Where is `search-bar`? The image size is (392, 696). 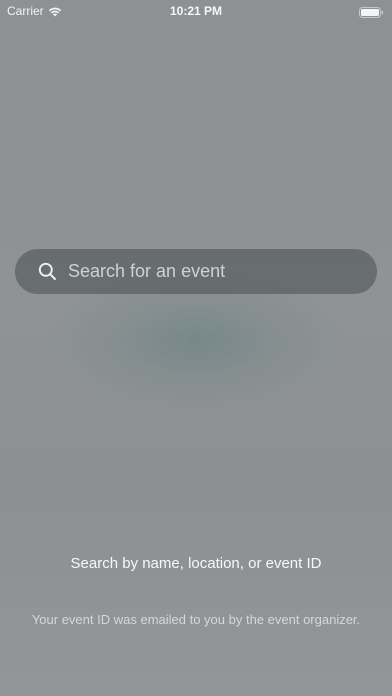 search-bar is located at coordinates (196, 271).